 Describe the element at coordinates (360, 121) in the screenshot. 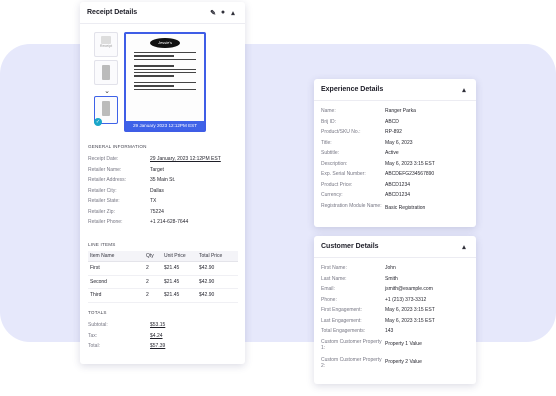

I see `field-row: Brij ID: ABCD` at that location.